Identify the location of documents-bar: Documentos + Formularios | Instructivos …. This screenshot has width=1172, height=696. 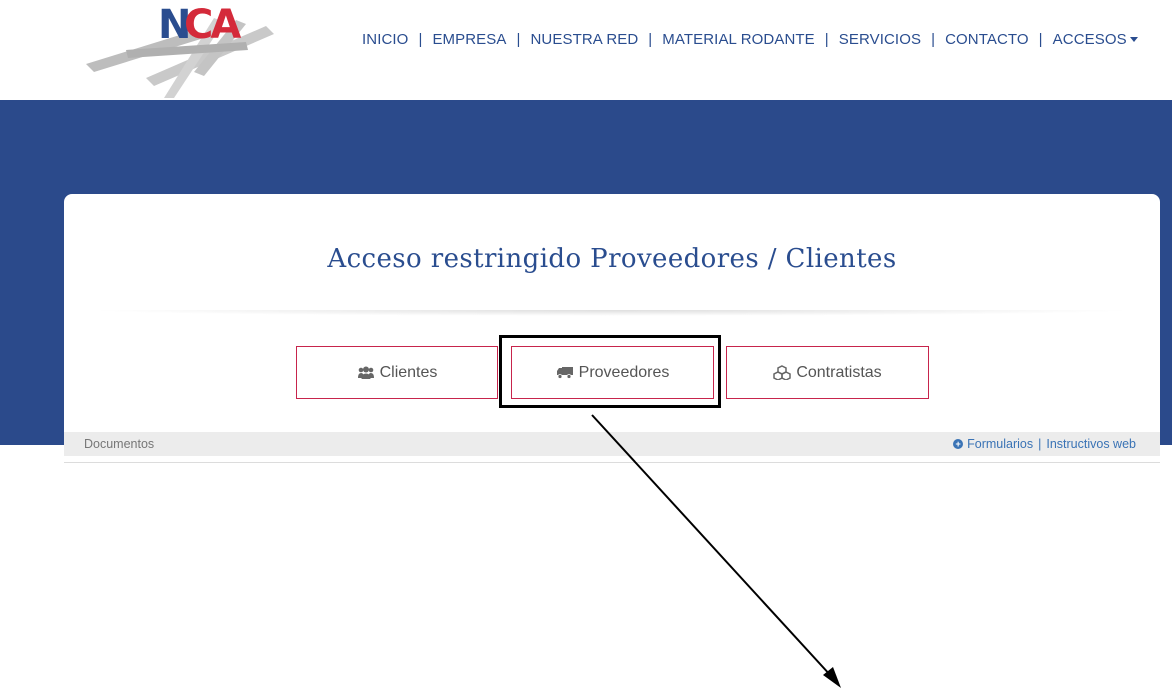
(612, 444).